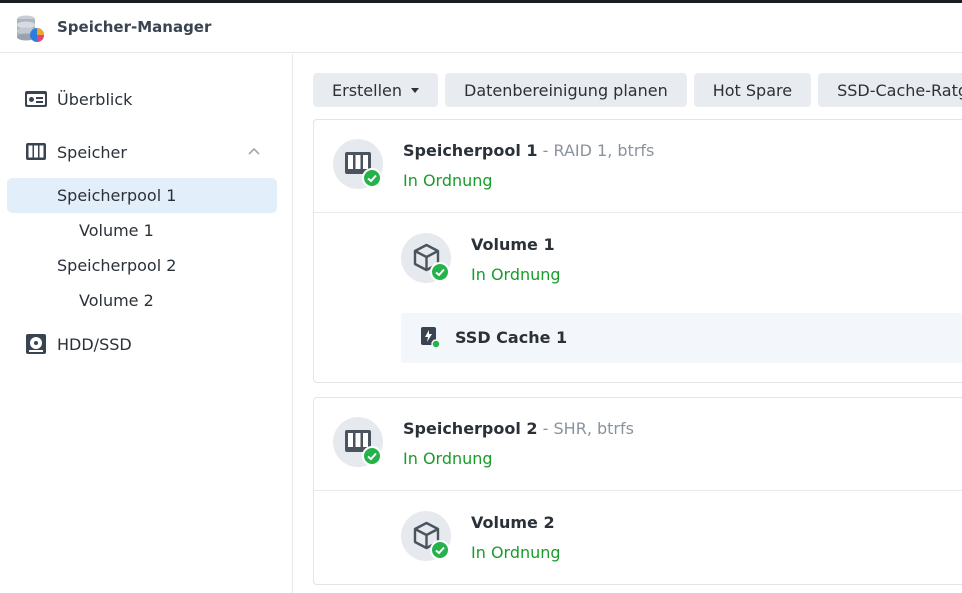 The width and height of the screenshot is (962, 593). What do you see at coordinates (36, 344) in the screenshot?
I see `hard-disk-icon` at bounding box center [36, 344].